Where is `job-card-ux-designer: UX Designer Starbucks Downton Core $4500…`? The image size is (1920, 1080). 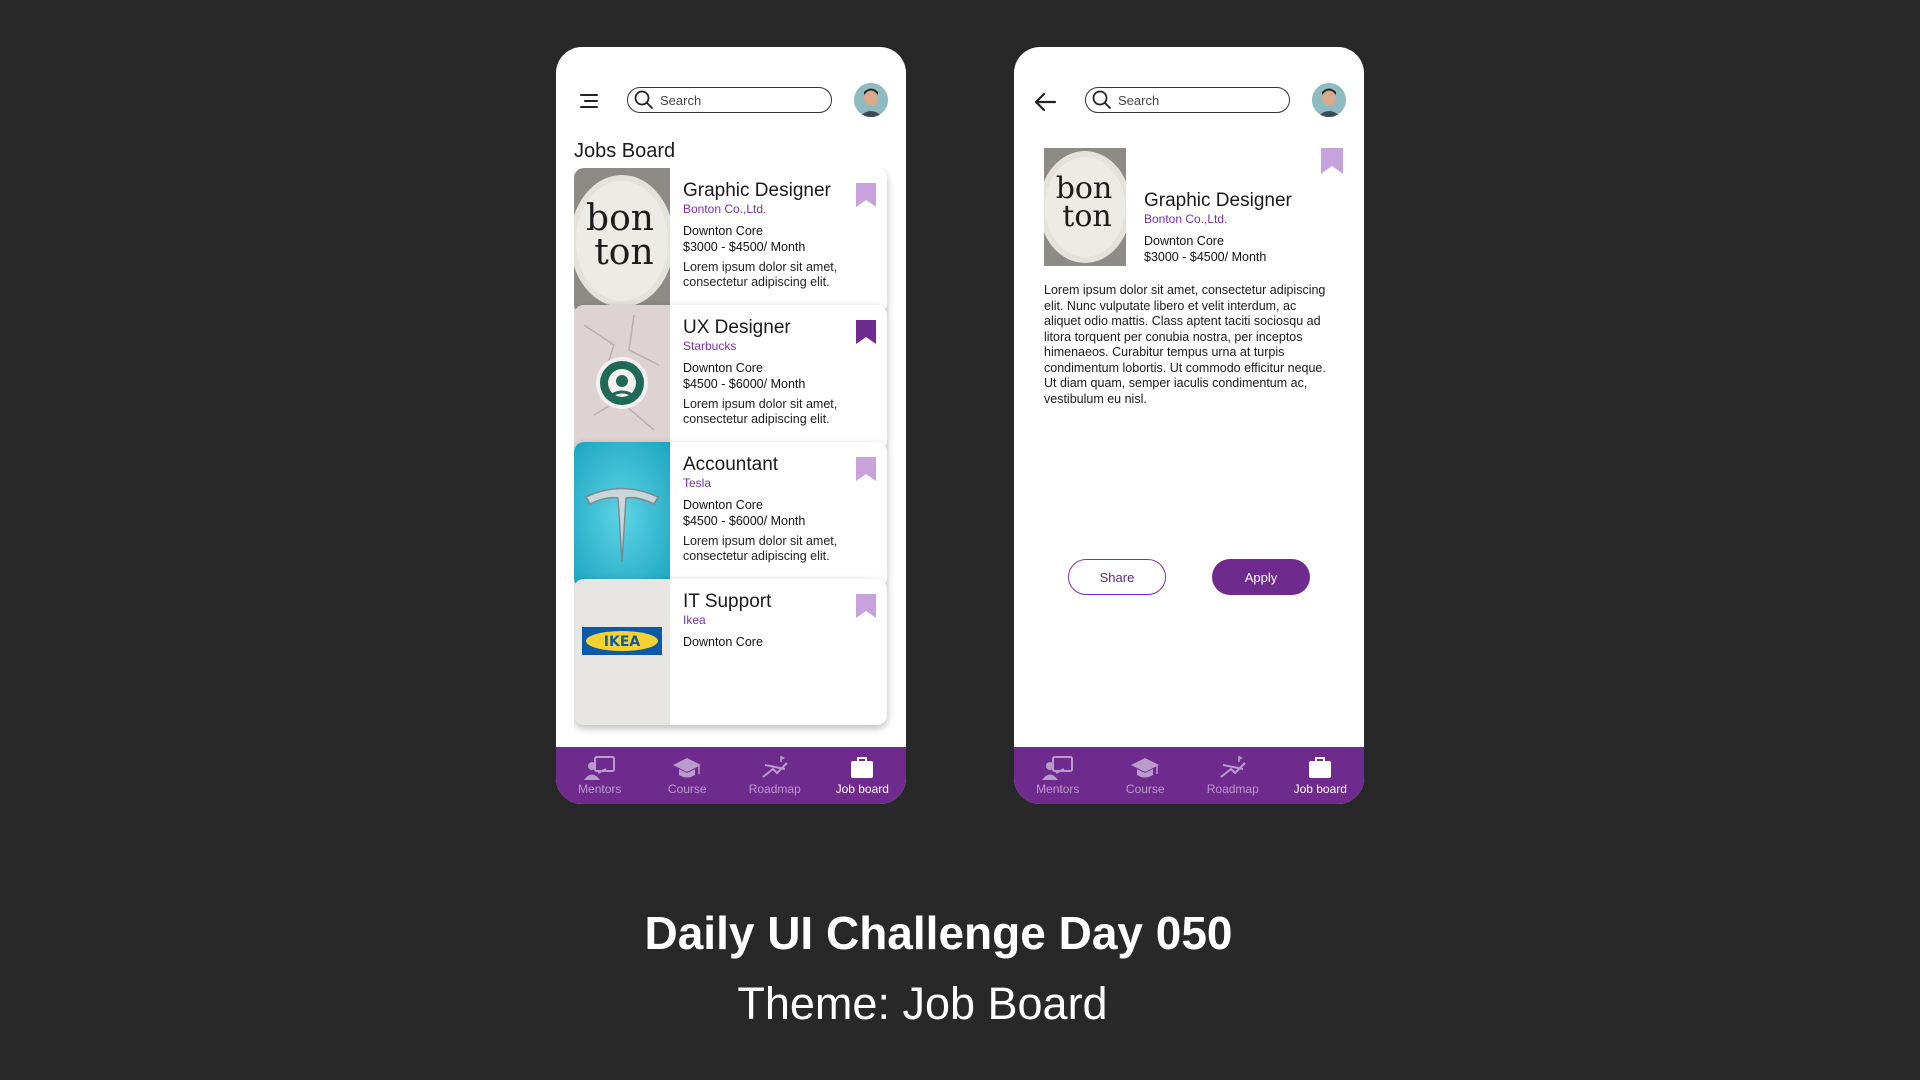
job-card-ux-designer: UX Designer Starbucks Downton Core $4500… is located at coordinates (730, 378).